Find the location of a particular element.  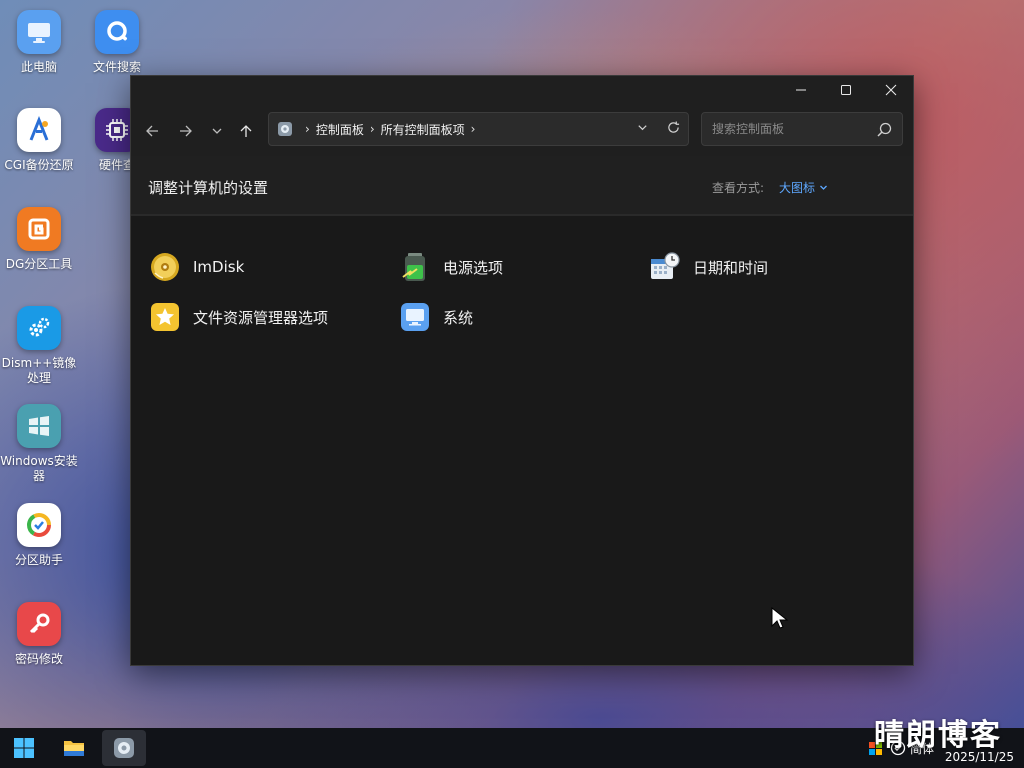

up-button is located at coordinates (246, 131).